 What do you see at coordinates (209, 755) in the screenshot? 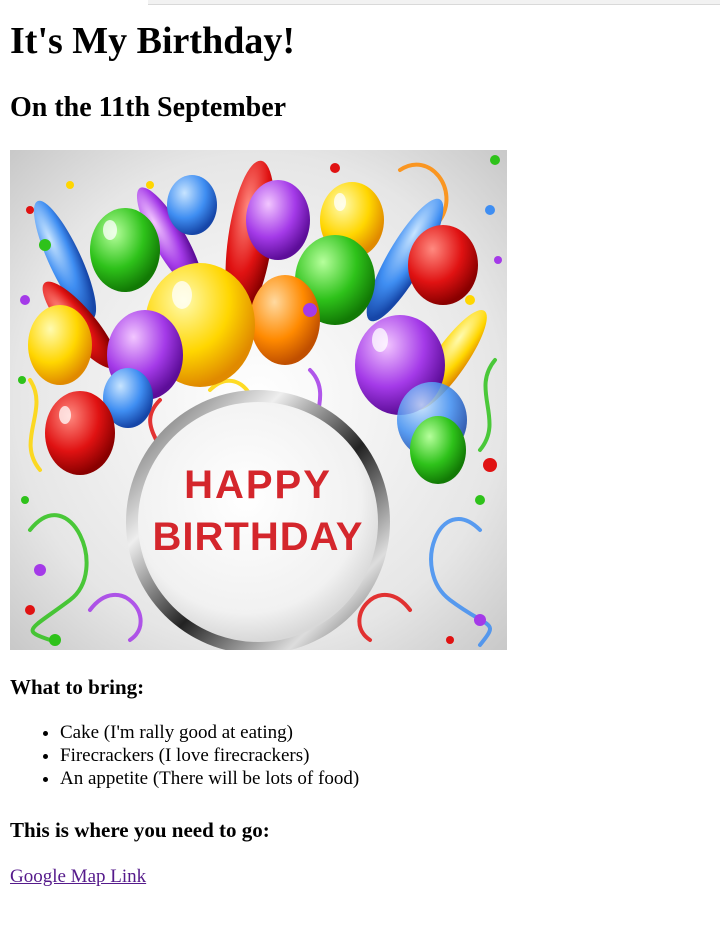
I see `list-item: Firecrackers (I love firecrackers)` at bounding box center [209, 755].